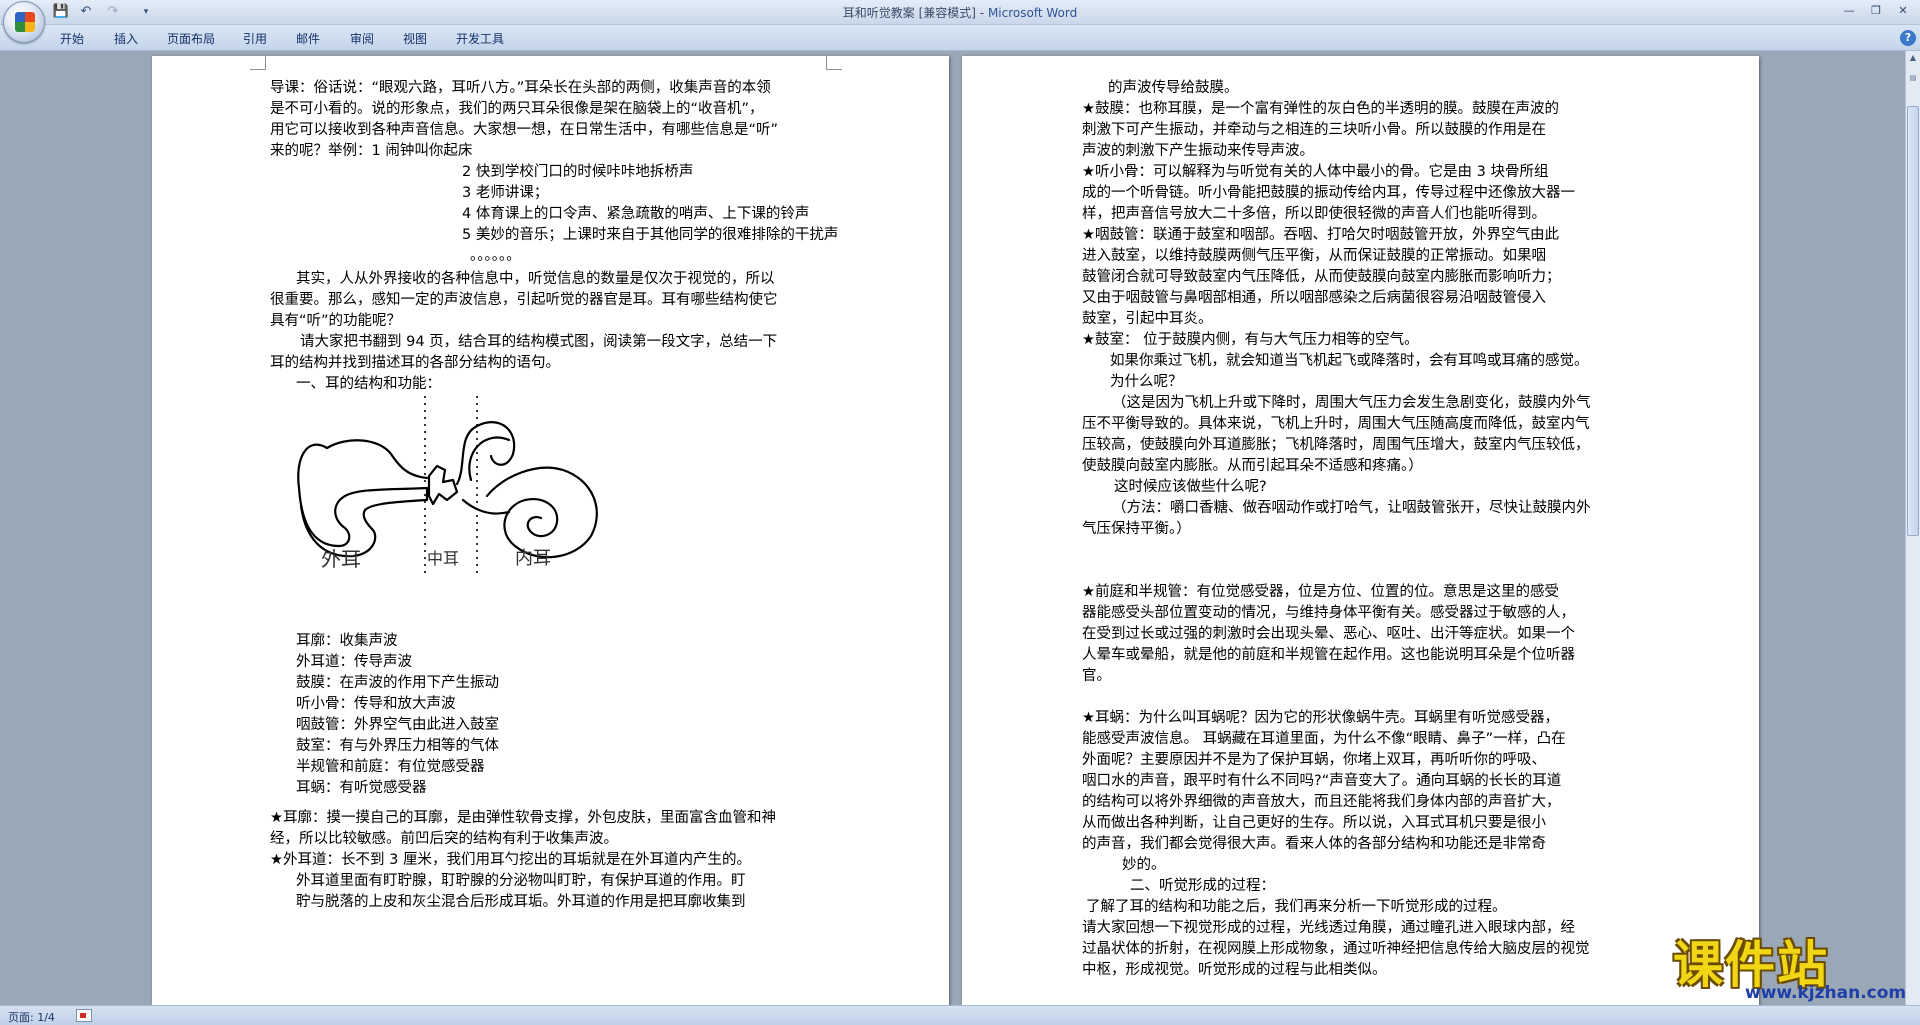 This screenshot has height=1025, width=1920. What do you see at coordinates (1202, 886) in the screenshot?
I see `paragraph-line: 二、听觉形成的过程：` at bounding box center [1202, 886].